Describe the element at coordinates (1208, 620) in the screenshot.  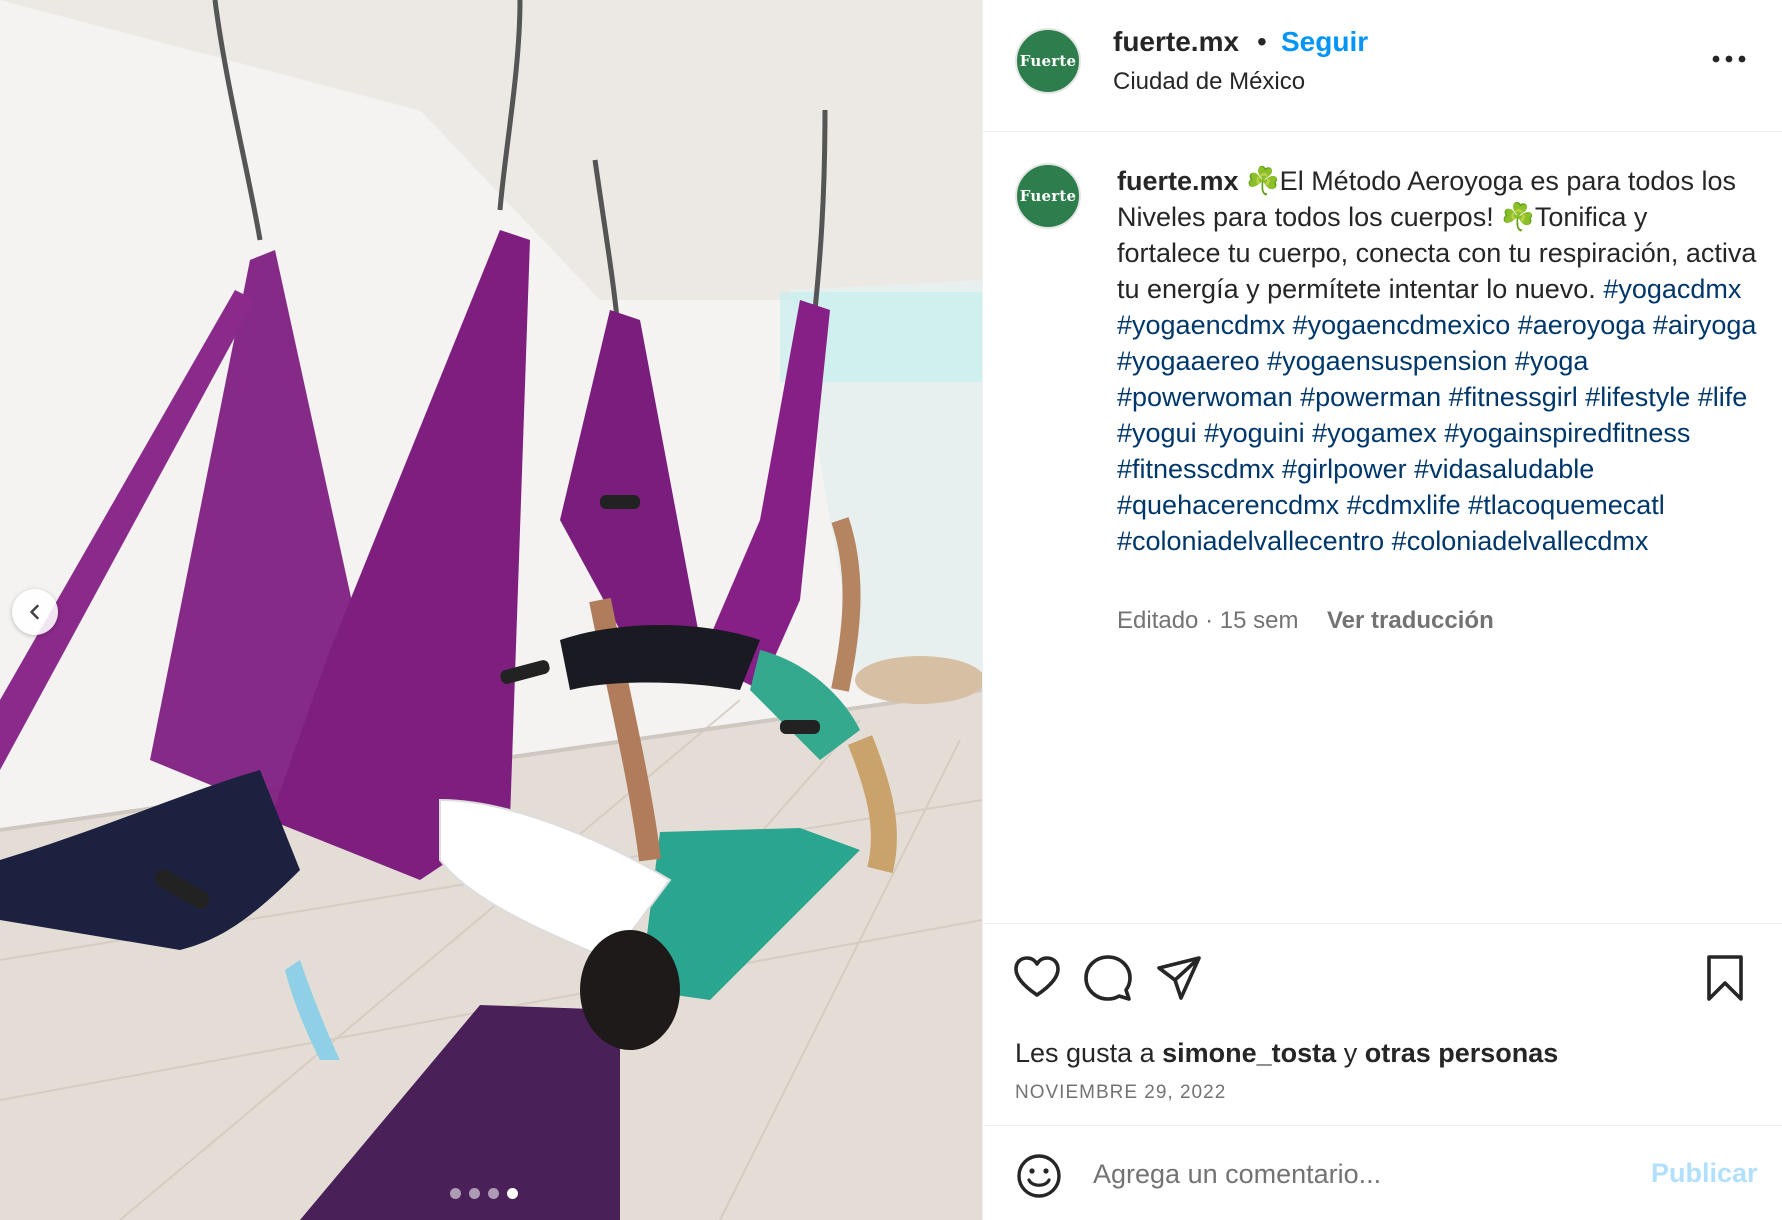
I see `edited-timestamp: Editado · 15 sem` at that location.